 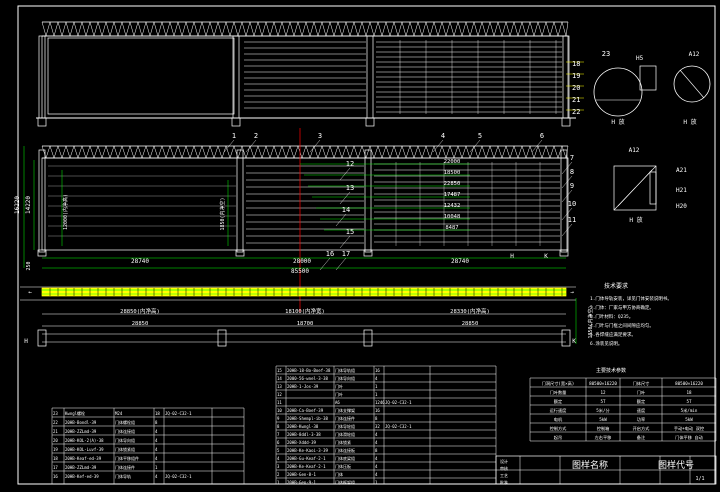 What do you see at coordinates (303, 426) in the screenshot?
I see `bom-cell: 20HB-Kwngl-38` at bounding box center [303, 426].